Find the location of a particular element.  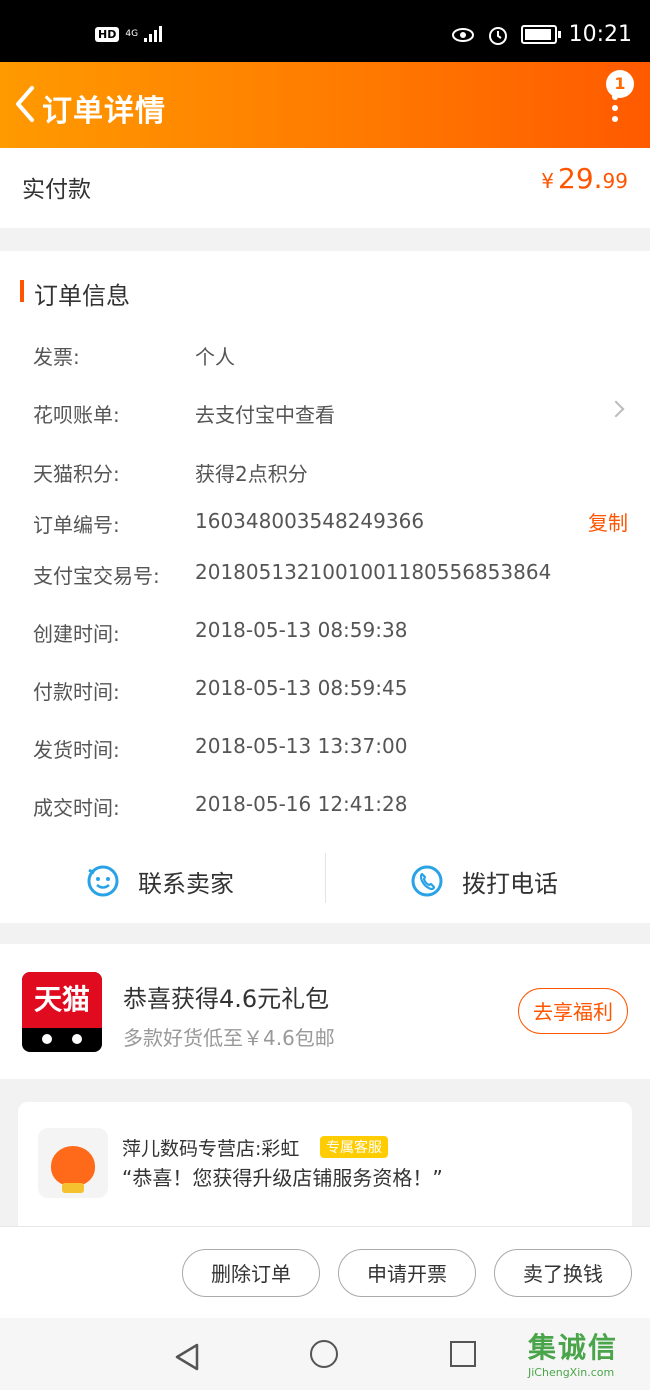

order-info-title: 订单信息 is located at coordinates (82, 296).